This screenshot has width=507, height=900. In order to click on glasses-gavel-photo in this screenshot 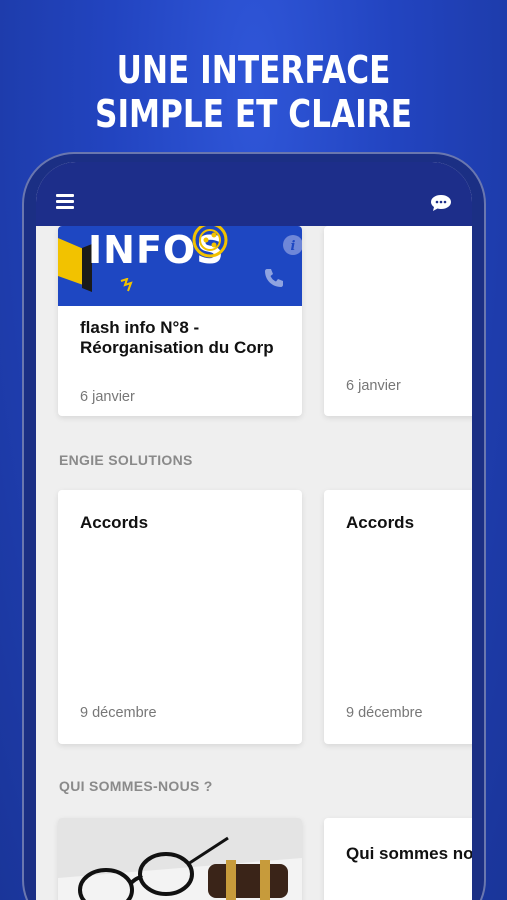, I will do `click(180, 859)`.